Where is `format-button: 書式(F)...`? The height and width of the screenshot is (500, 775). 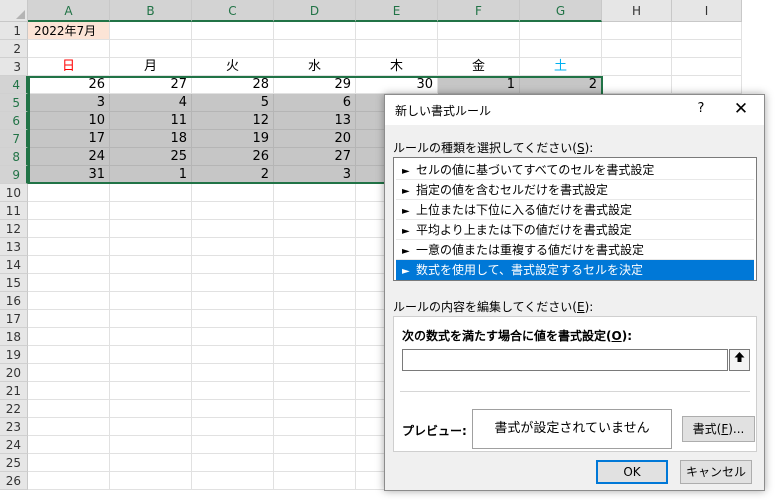
format-button: 書式(F)... is located at coordinates (718, 429).